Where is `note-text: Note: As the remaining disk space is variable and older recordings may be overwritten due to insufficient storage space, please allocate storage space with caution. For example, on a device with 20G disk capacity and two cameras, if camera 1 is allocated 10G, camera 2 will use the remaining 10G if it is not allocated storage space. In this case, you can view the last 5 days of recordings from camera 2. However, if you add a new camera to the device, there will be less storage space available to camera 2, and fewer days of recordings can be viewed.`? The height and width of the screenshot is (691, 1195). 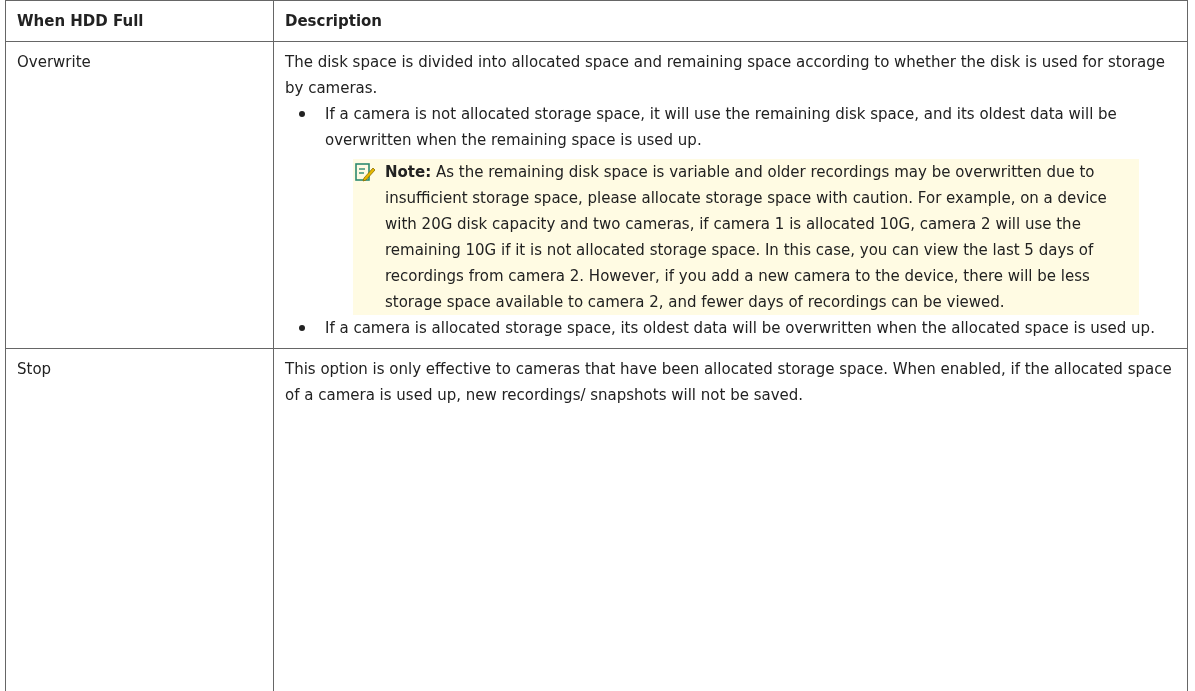 note-text: Note: As the remaining disk space is variable and older recordings may be overwritten due to insufficient storage space, please allocate storage space with caution. For example, on a device with 20G disk capacity and two cameras, if camera 1 is allocated 10G, camera 2 will use the remaining 10G if it is not allocated storage space. In this case, you can view the last 5 days of recordings from camera 2. However, if you add a new camera to the device, there will be less storage space available to camera 2, and fewer days of recordings can be viewed. is located at coordinates (746, 237).